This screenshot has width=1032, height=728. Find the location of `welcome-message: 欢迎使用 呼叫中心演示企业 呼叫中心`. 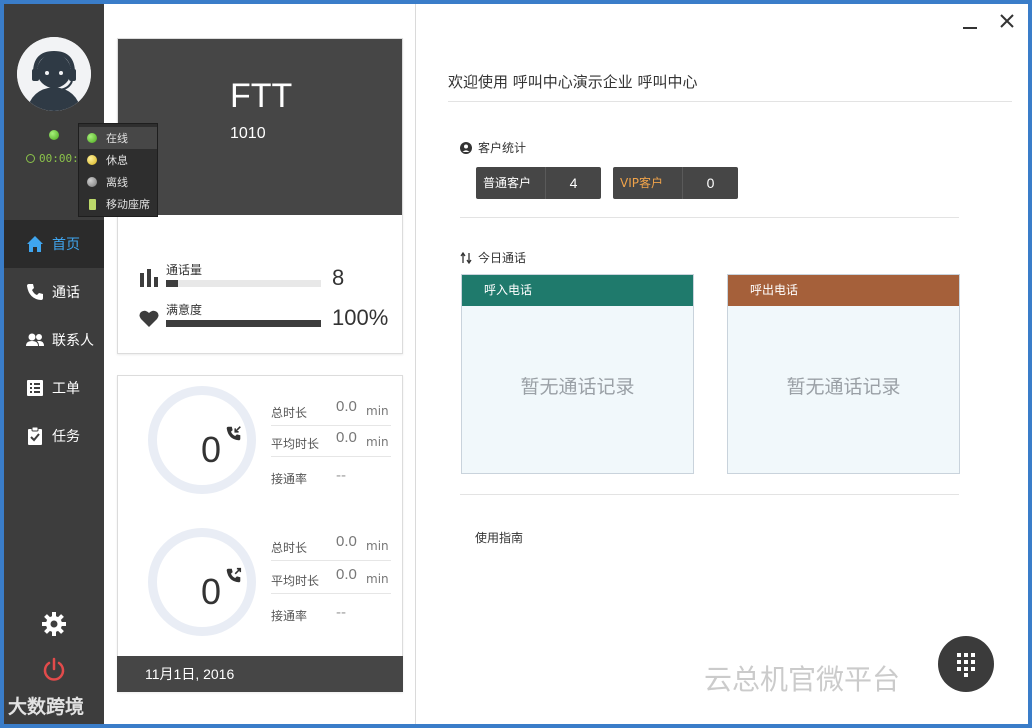

welcome-message: 欢迎使用 呼叫中心演示企业 呼叫中心 is located at coordinates (573, 82).